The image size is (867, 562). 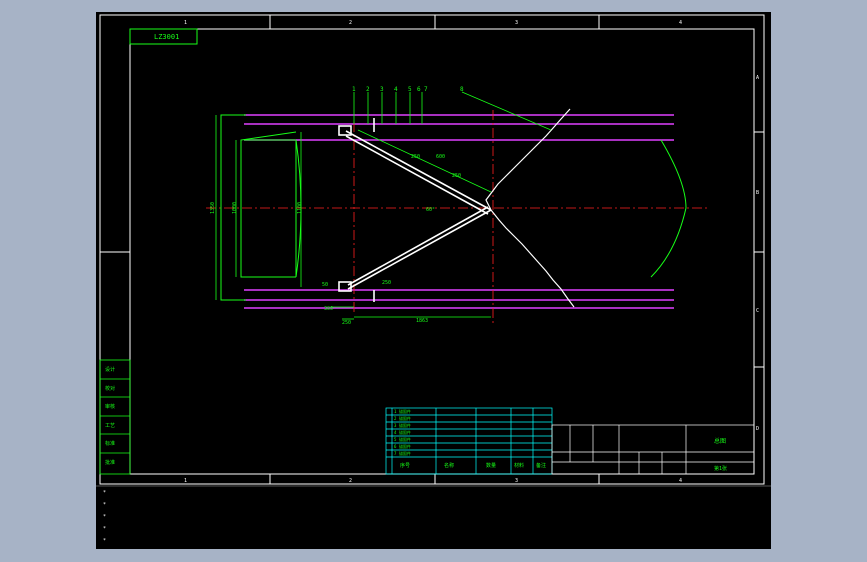 I want to click on zone-right-d: D, so click(x=757, y=429).